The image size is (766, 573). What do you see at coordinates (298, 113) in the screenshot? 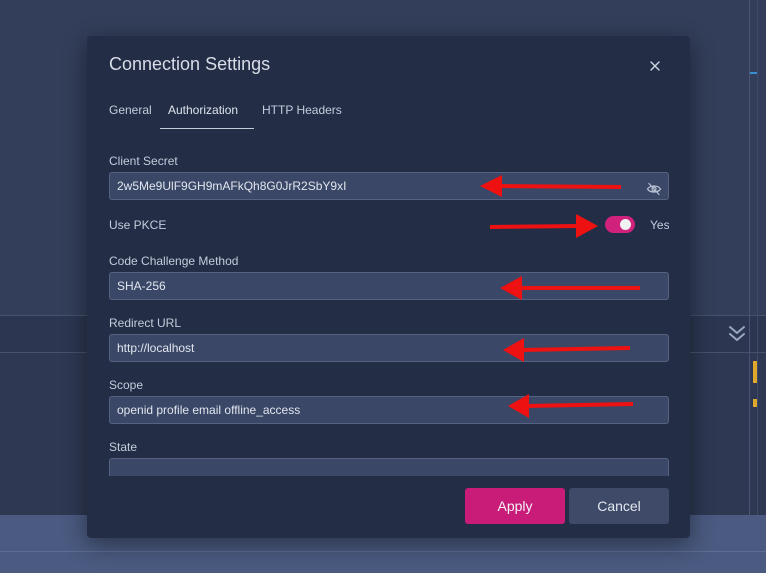
I see `tab-http-headers: HTTP Headers` at bounding box center [298, 113].